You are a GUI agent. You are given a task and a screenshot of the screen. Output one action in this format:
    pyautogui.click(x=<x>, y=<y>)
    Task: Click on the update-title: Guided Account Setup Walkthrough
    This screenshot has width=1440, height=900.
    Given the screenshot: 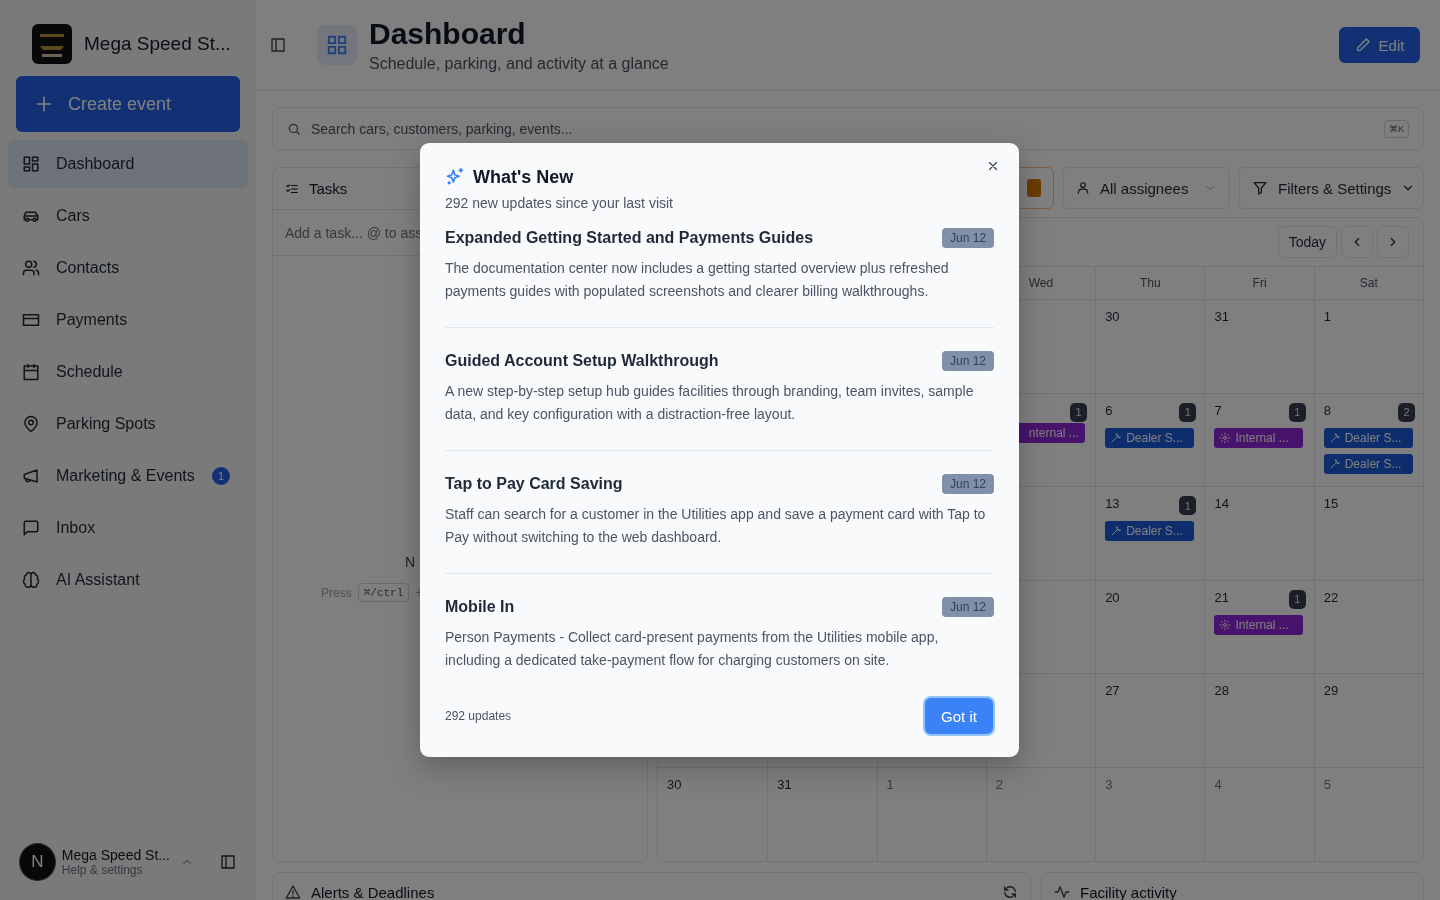 What is the action you would take?
    pyautogui.click(x=582, y=361)
    